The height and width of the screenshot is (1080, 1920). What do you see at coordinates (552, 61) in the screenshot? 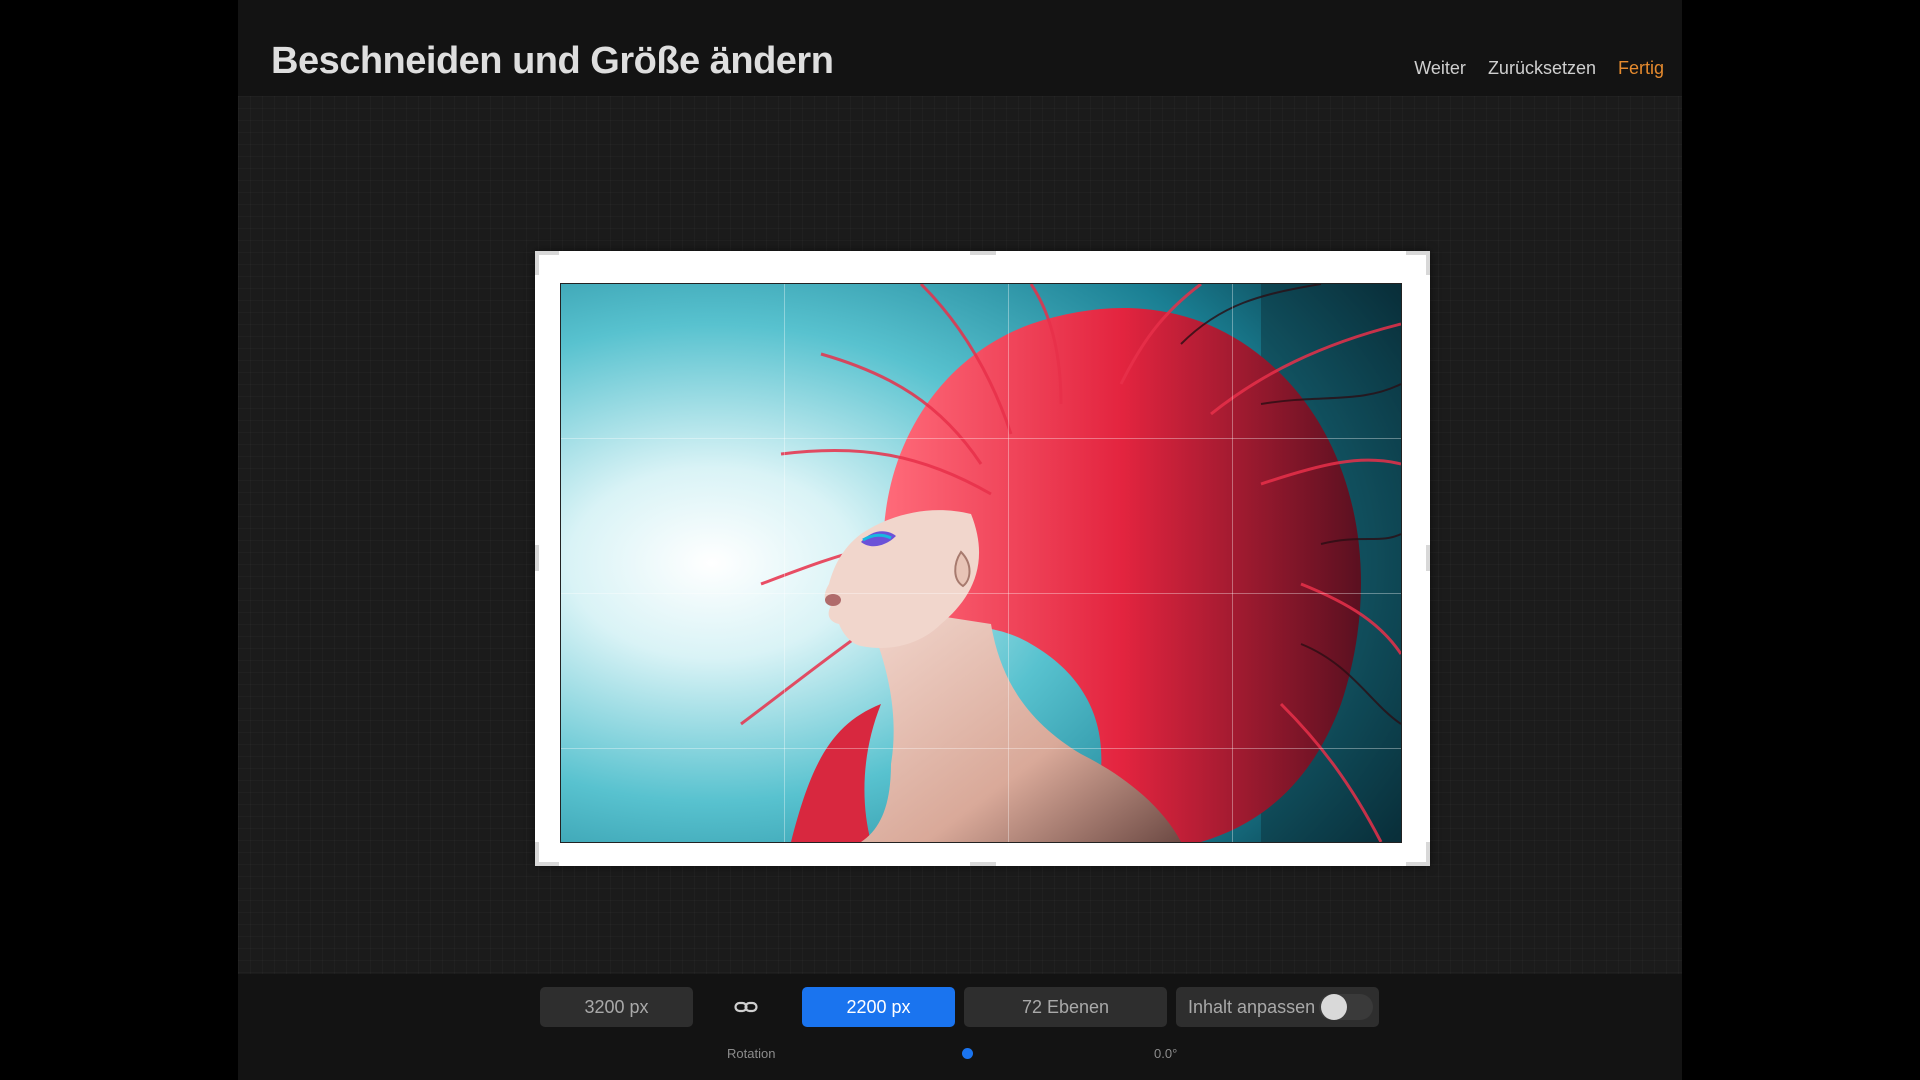
I see `page-title: Beschneiden und Größe ändern` at bounding box center [552, 61].